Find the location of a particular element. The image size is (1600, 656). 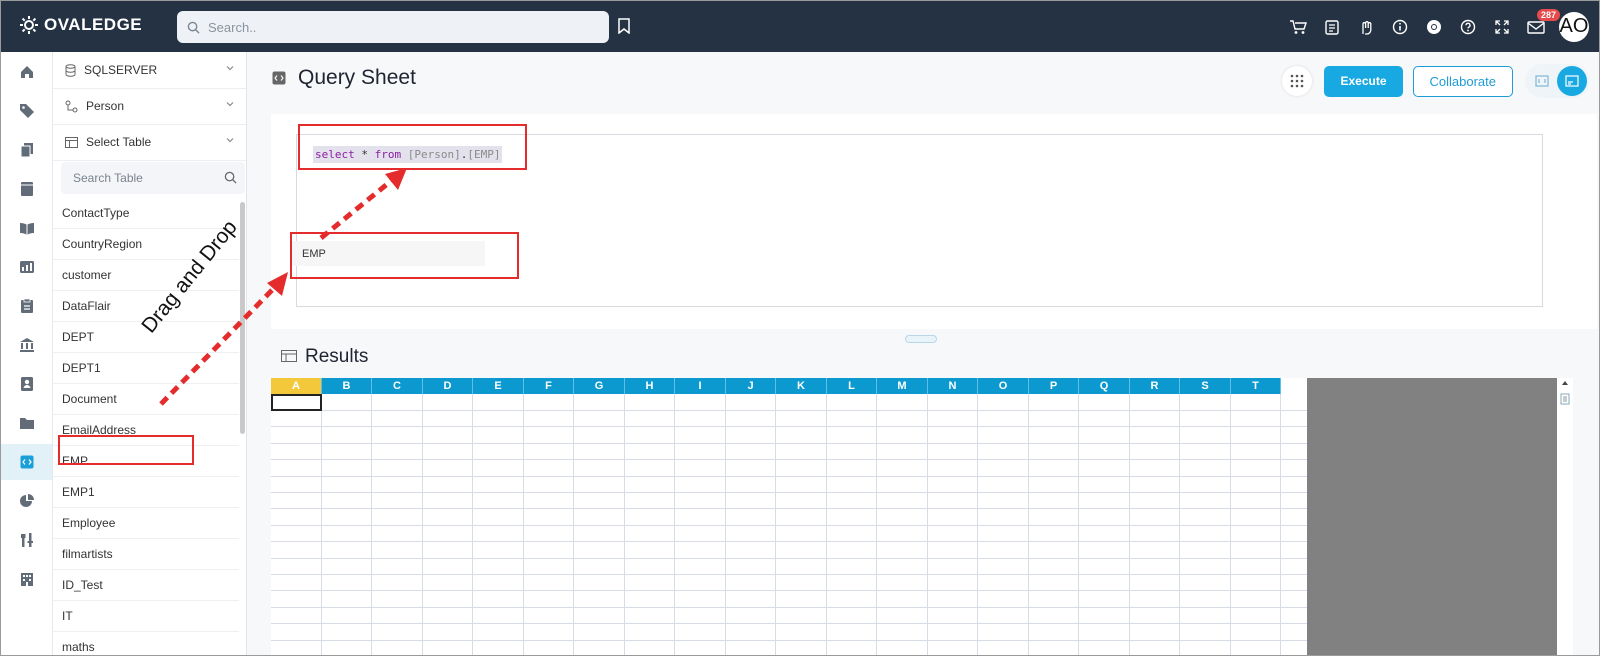

drag-arrows is located at coordinates (283, 287).